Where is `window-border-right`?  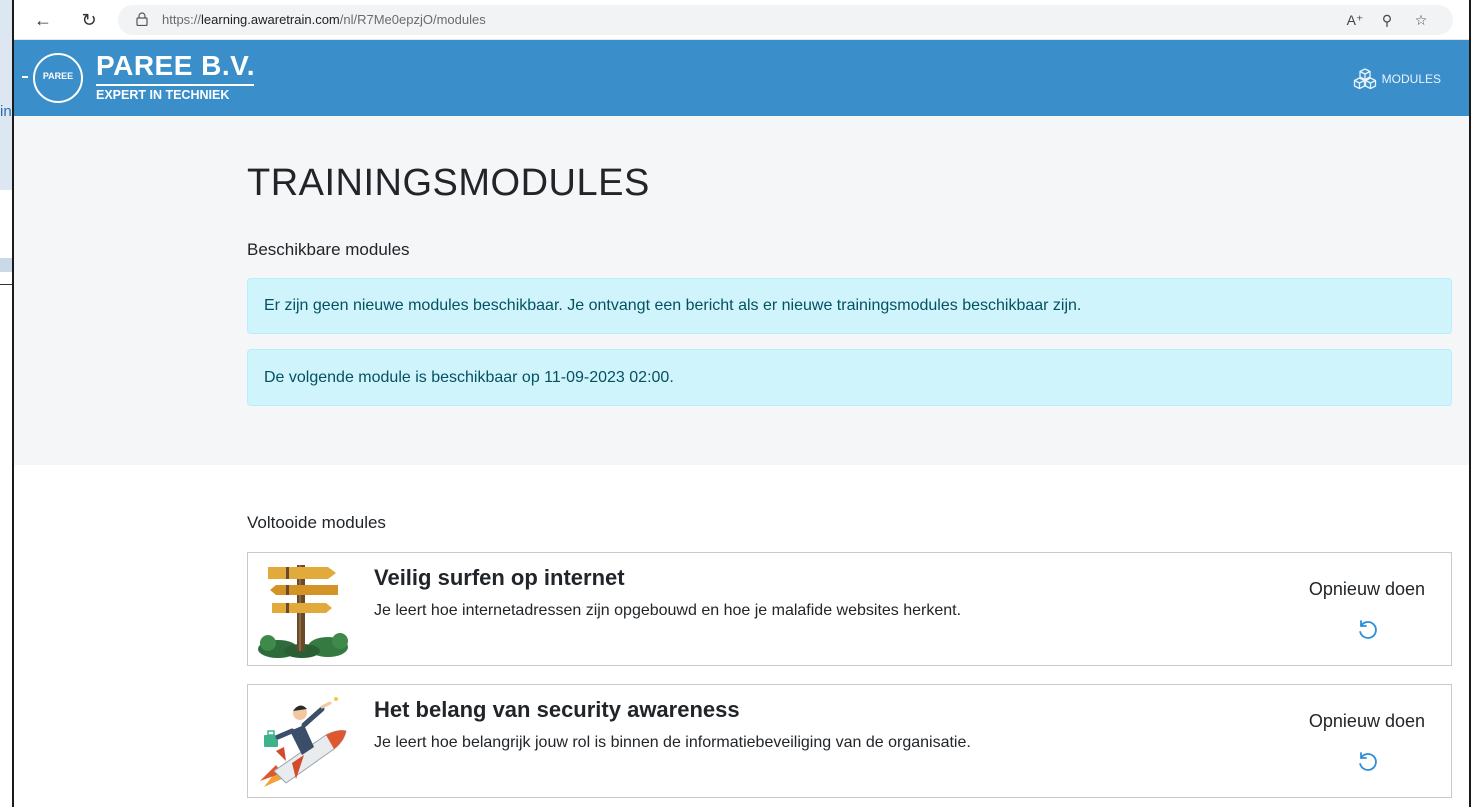
window-border-right is located at coordinates (1470, 403).